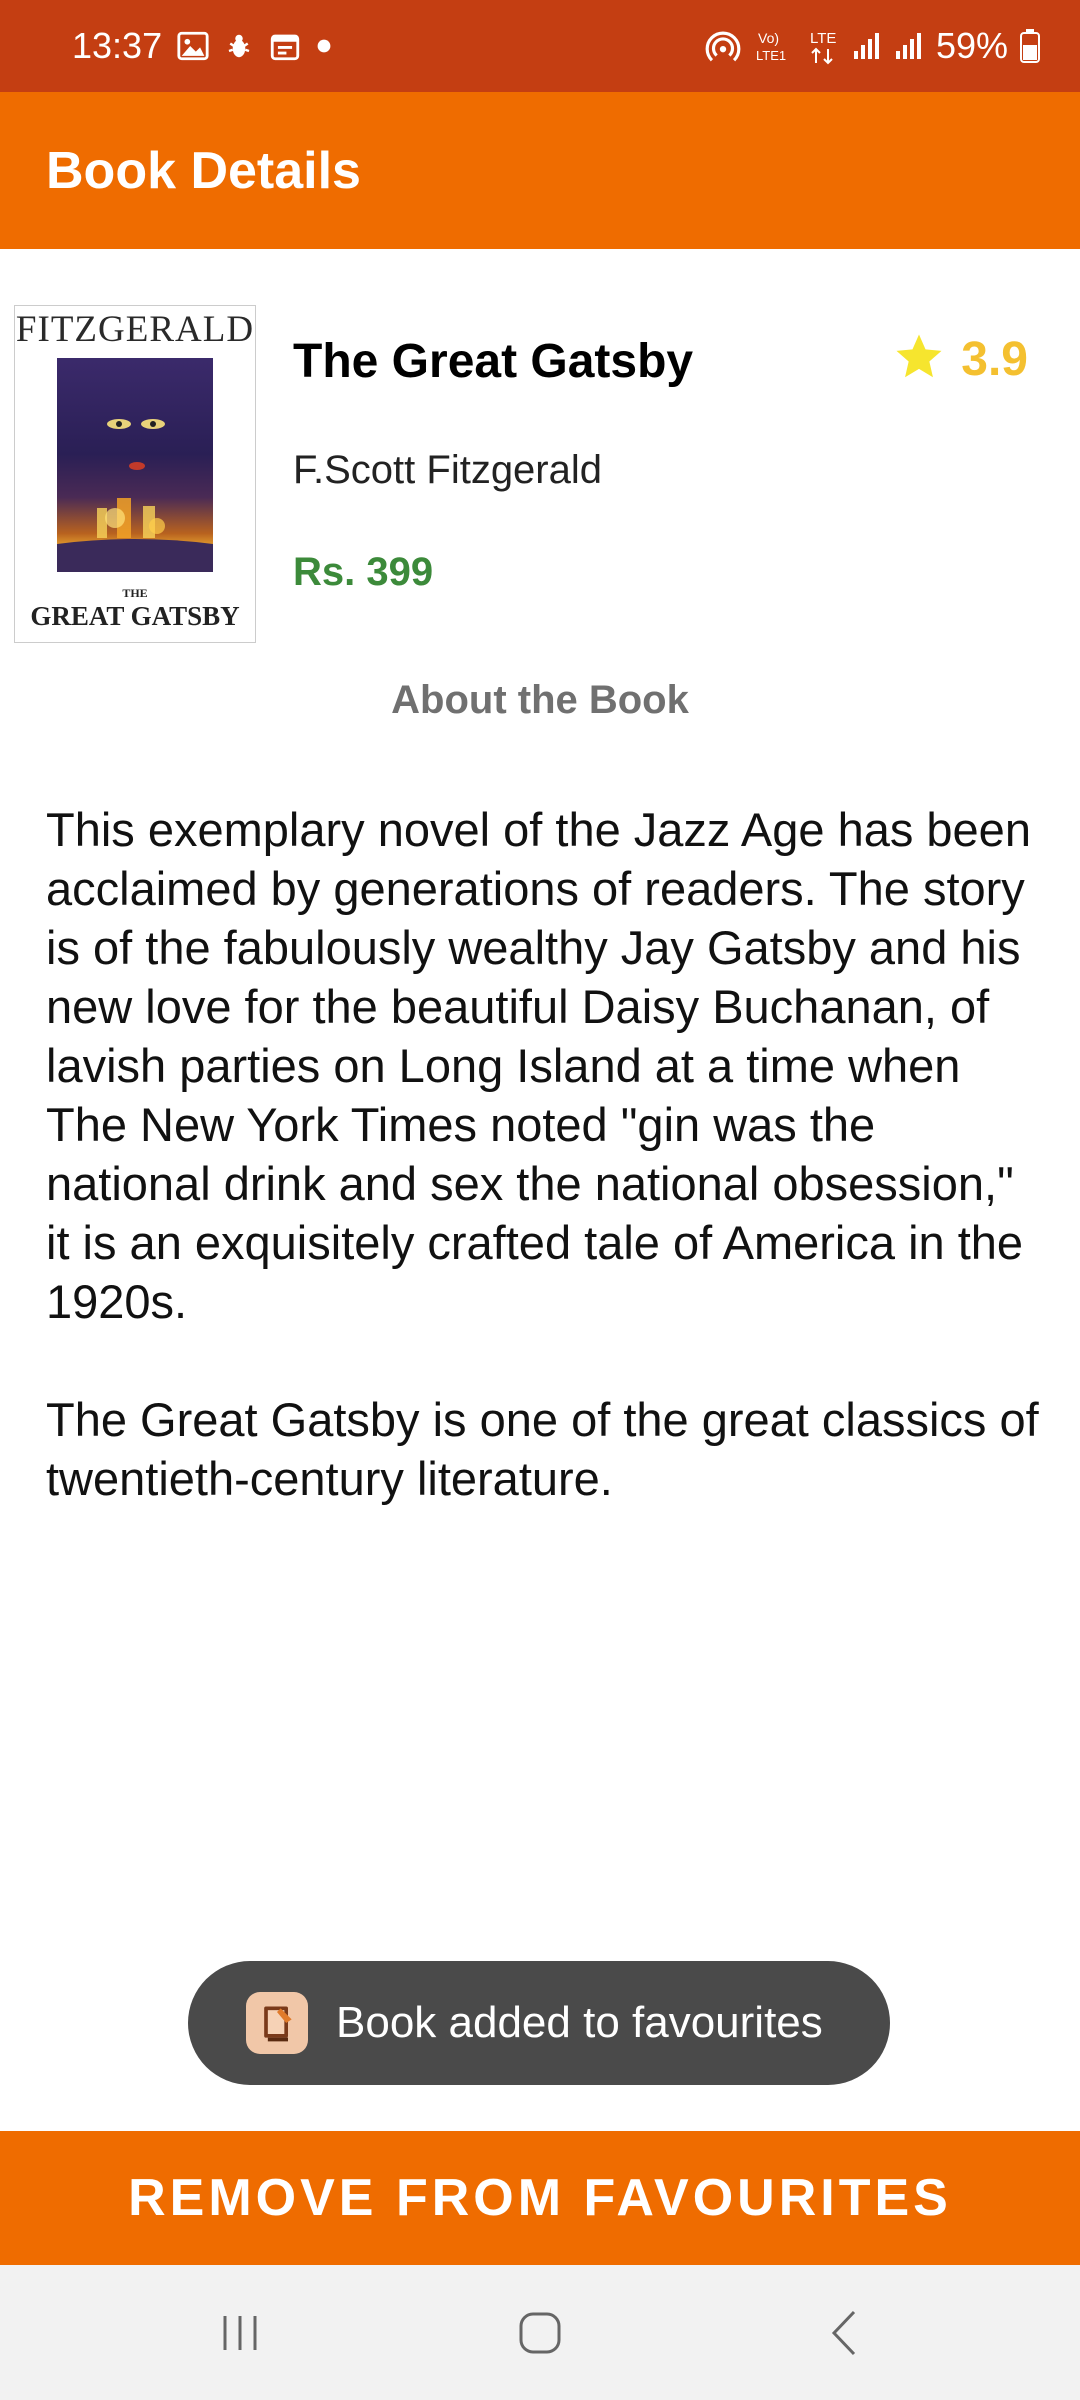  What do you see at coordinates (135, 616) in the screenshot?
I see `cover-title-text: GREAT GATSBY` at bounding box center [135, 616].